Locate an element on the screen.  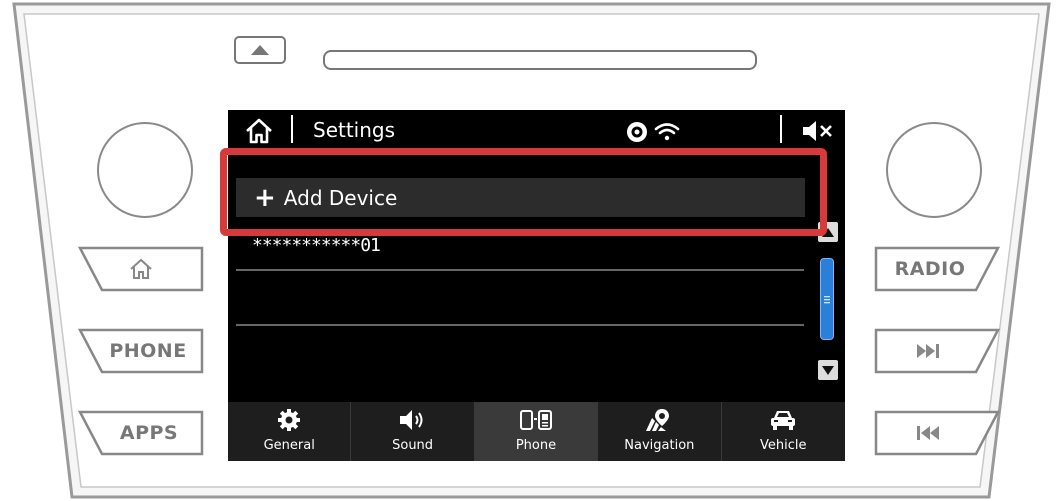
phone-hard-button: PHONE is located at coordinates (141, 351).